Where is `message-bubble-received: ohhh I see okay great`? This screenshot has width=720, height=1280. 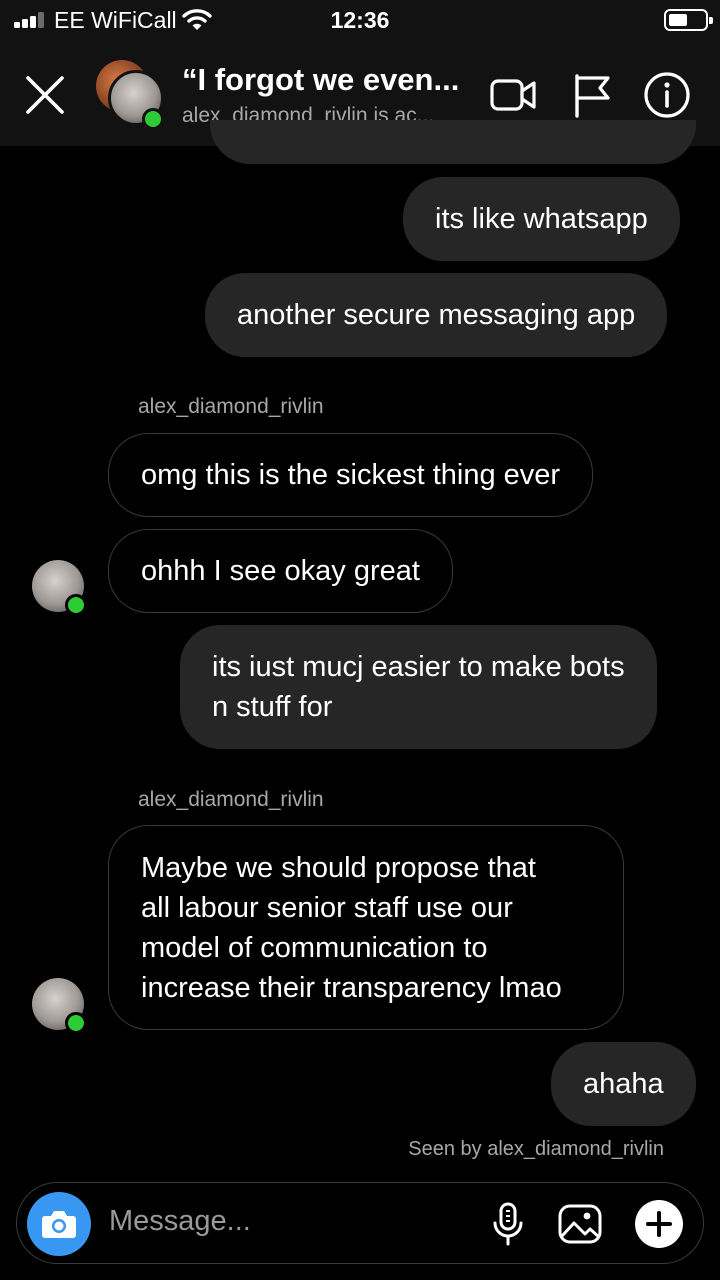 message-bubble-received: ohhh I see okay great is located at coordinates (280, 571).